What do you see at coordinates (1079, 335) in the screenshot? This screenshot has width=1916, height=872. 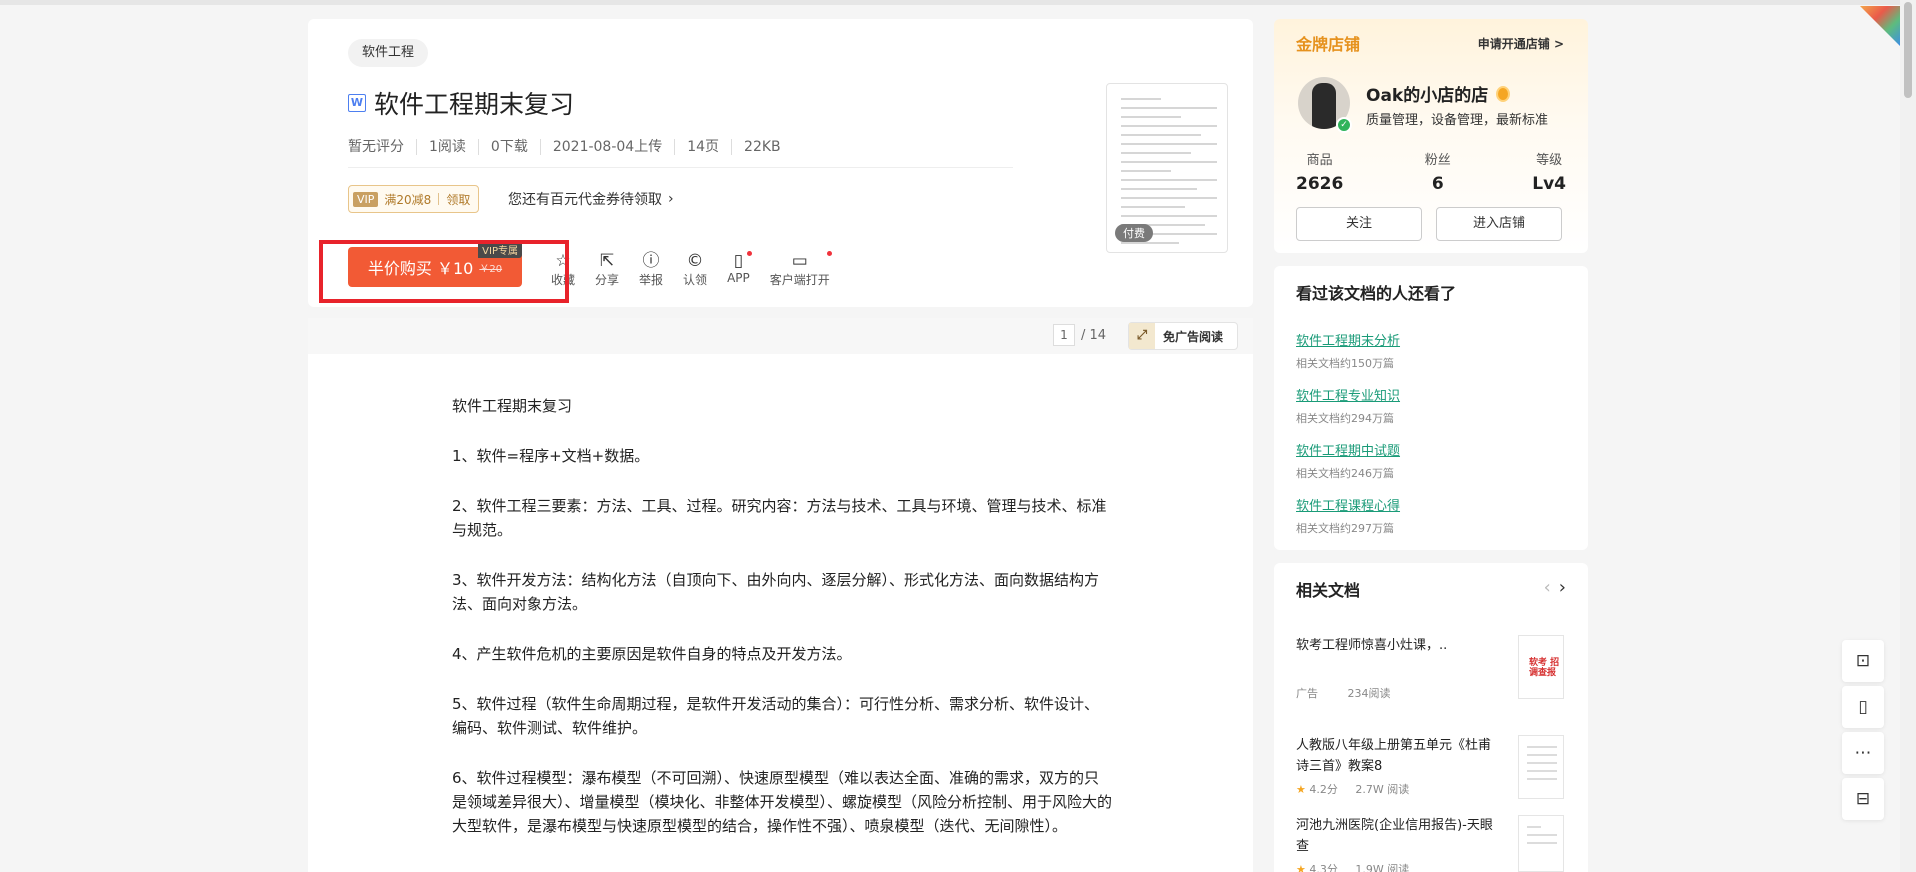 I see `page-indicator: 1 / 14` at bounding box center [1079, 335].